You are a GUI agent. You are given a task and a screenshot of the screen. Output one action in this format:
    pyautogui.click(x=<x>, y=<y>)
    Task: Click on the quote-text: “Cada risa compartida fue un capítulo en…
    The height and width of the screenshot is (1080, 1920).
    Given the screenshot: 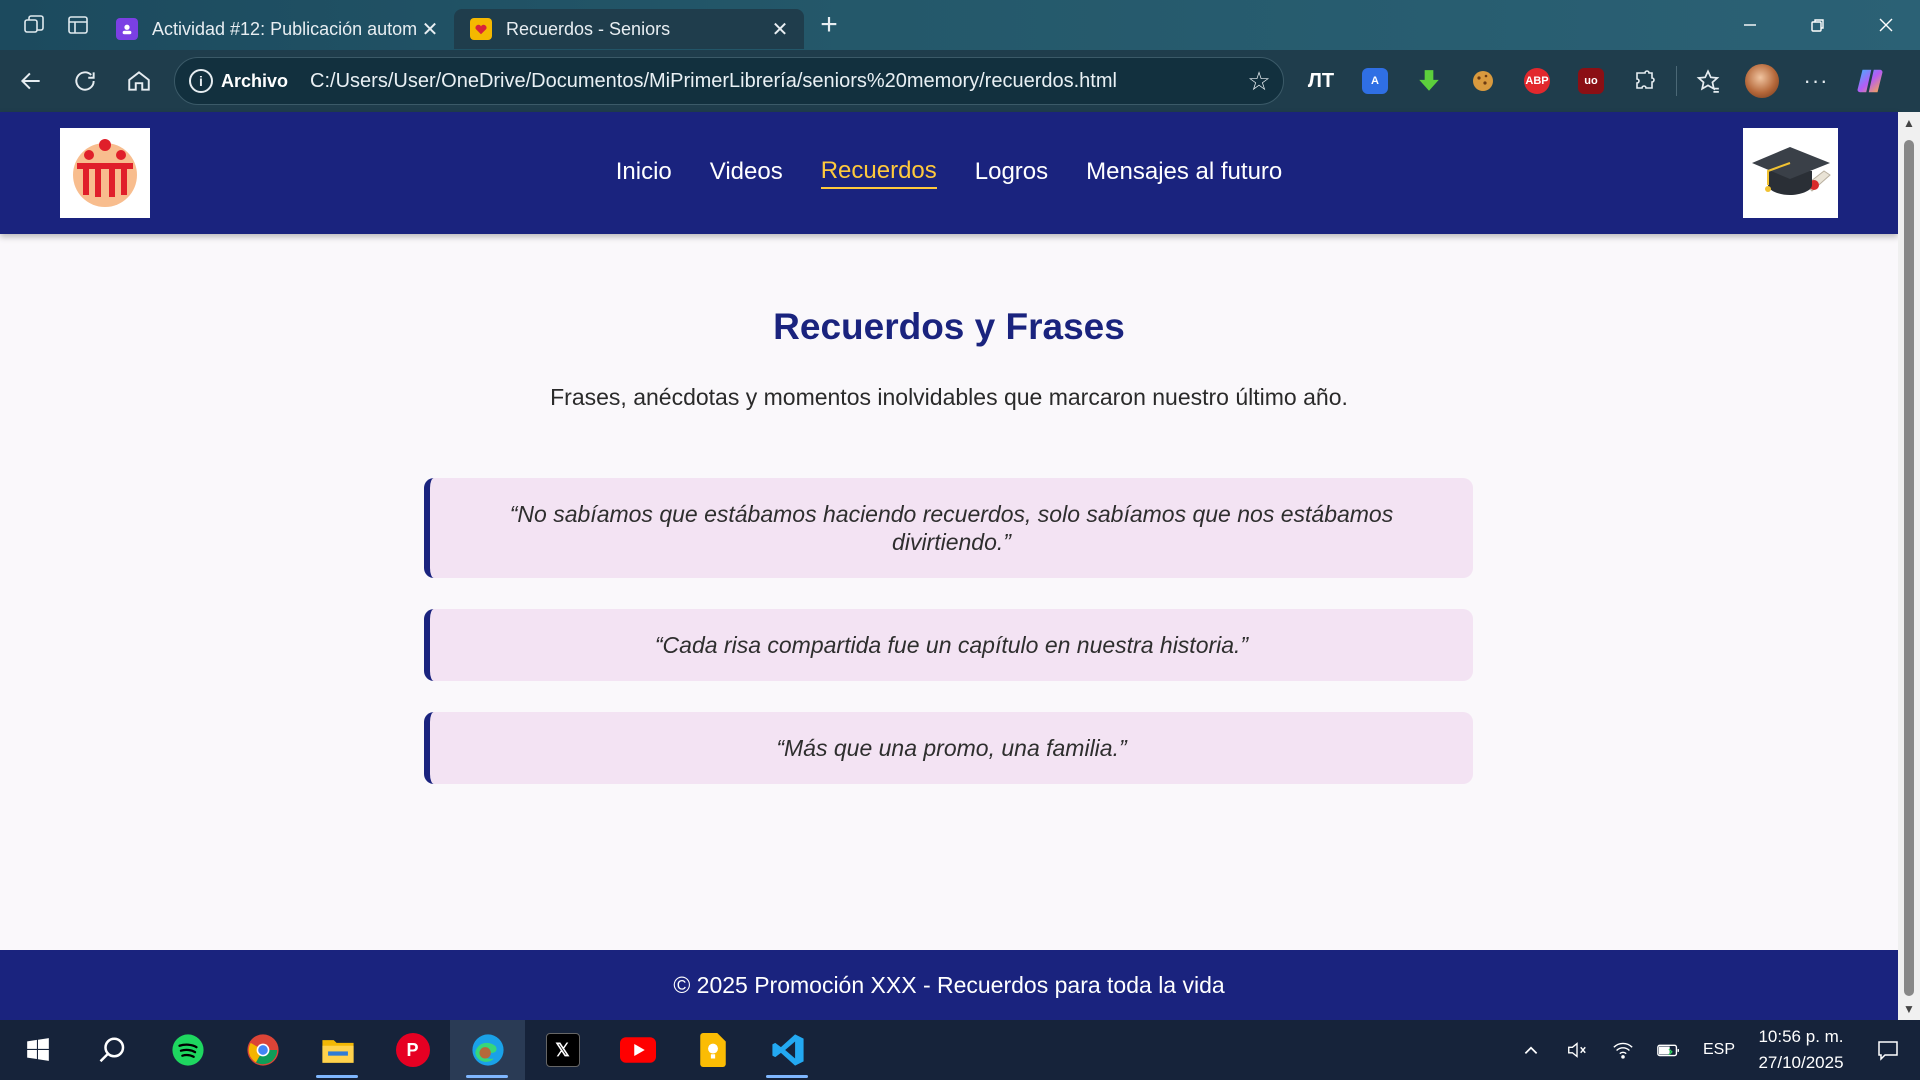 What is the action you would take?
    pyautogui.click(x=951, y=645)
    